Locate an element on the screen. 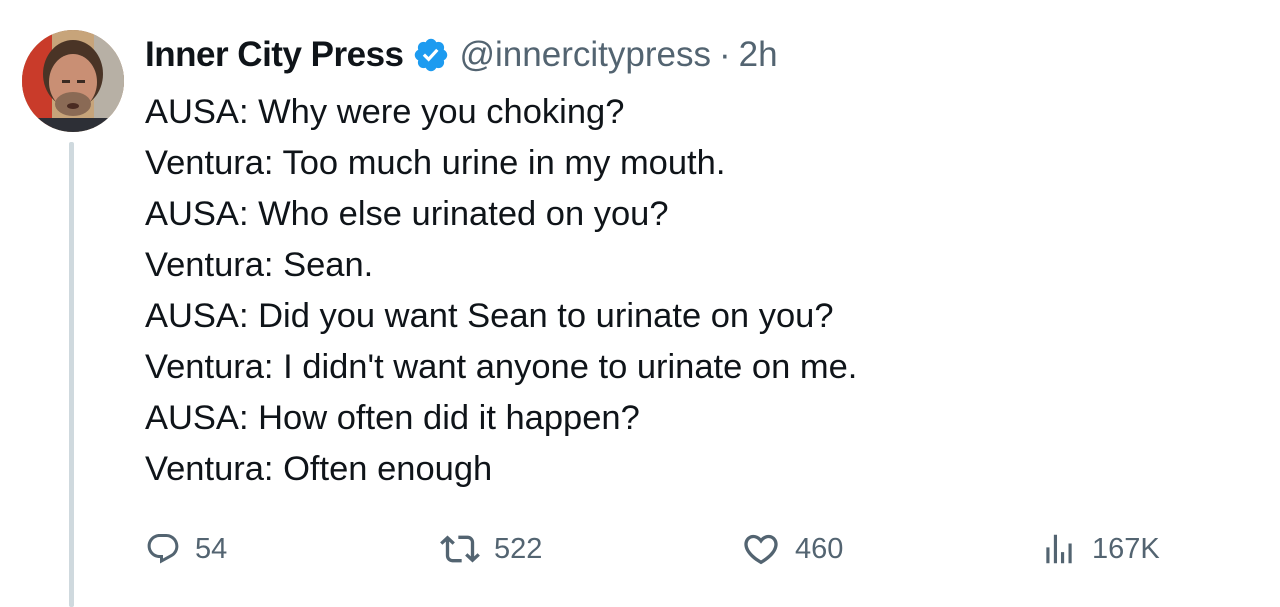 The width and height of the screenshot is (1280, 607). timestamp: 2h is located at coordinates (758, 55).